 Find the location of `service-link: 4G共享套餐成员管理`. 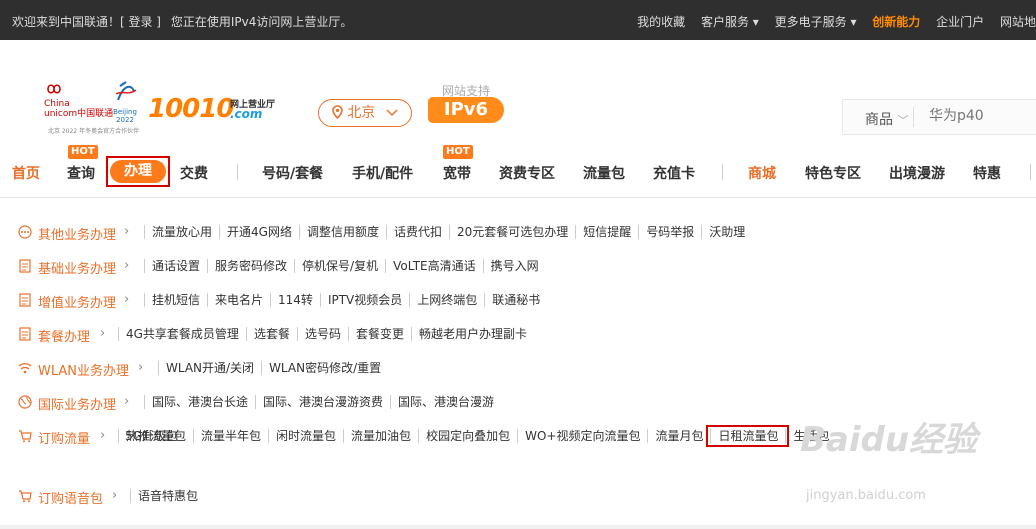

service-link: 4G共享套餐成员管理 is located at coordinates (182, 334).